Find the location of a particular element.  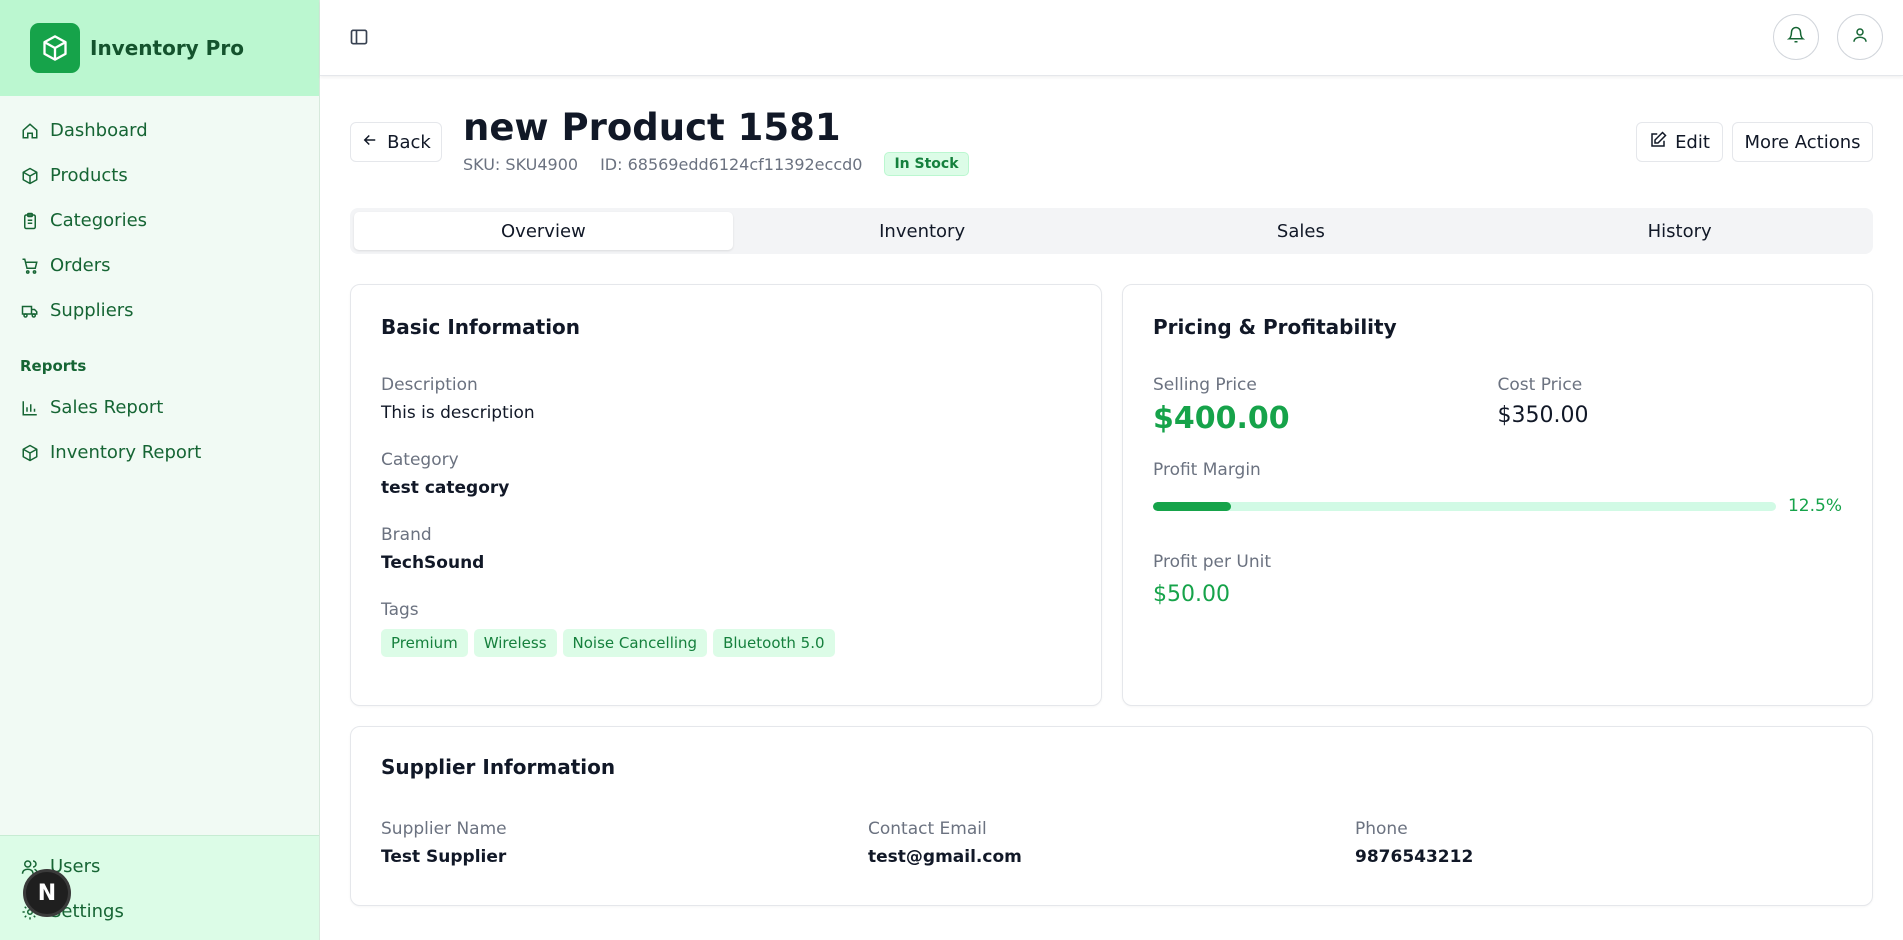

sidebar-item-label: Products is located at coordinates (89, 175).